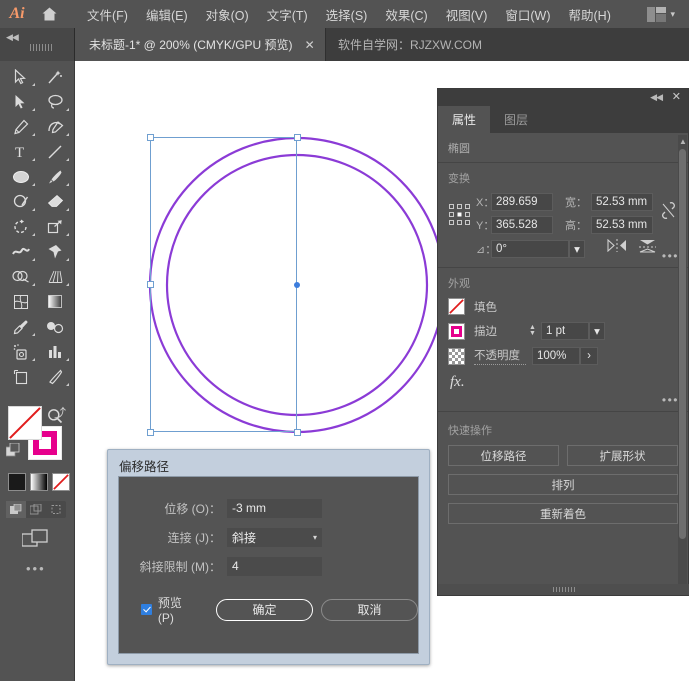 This screenshot has width=689, height=681. What do you see at coordinates (12, 452) in the screenshot?
I see `default-fill-stroke-icon` at bounding box center [12, 452].